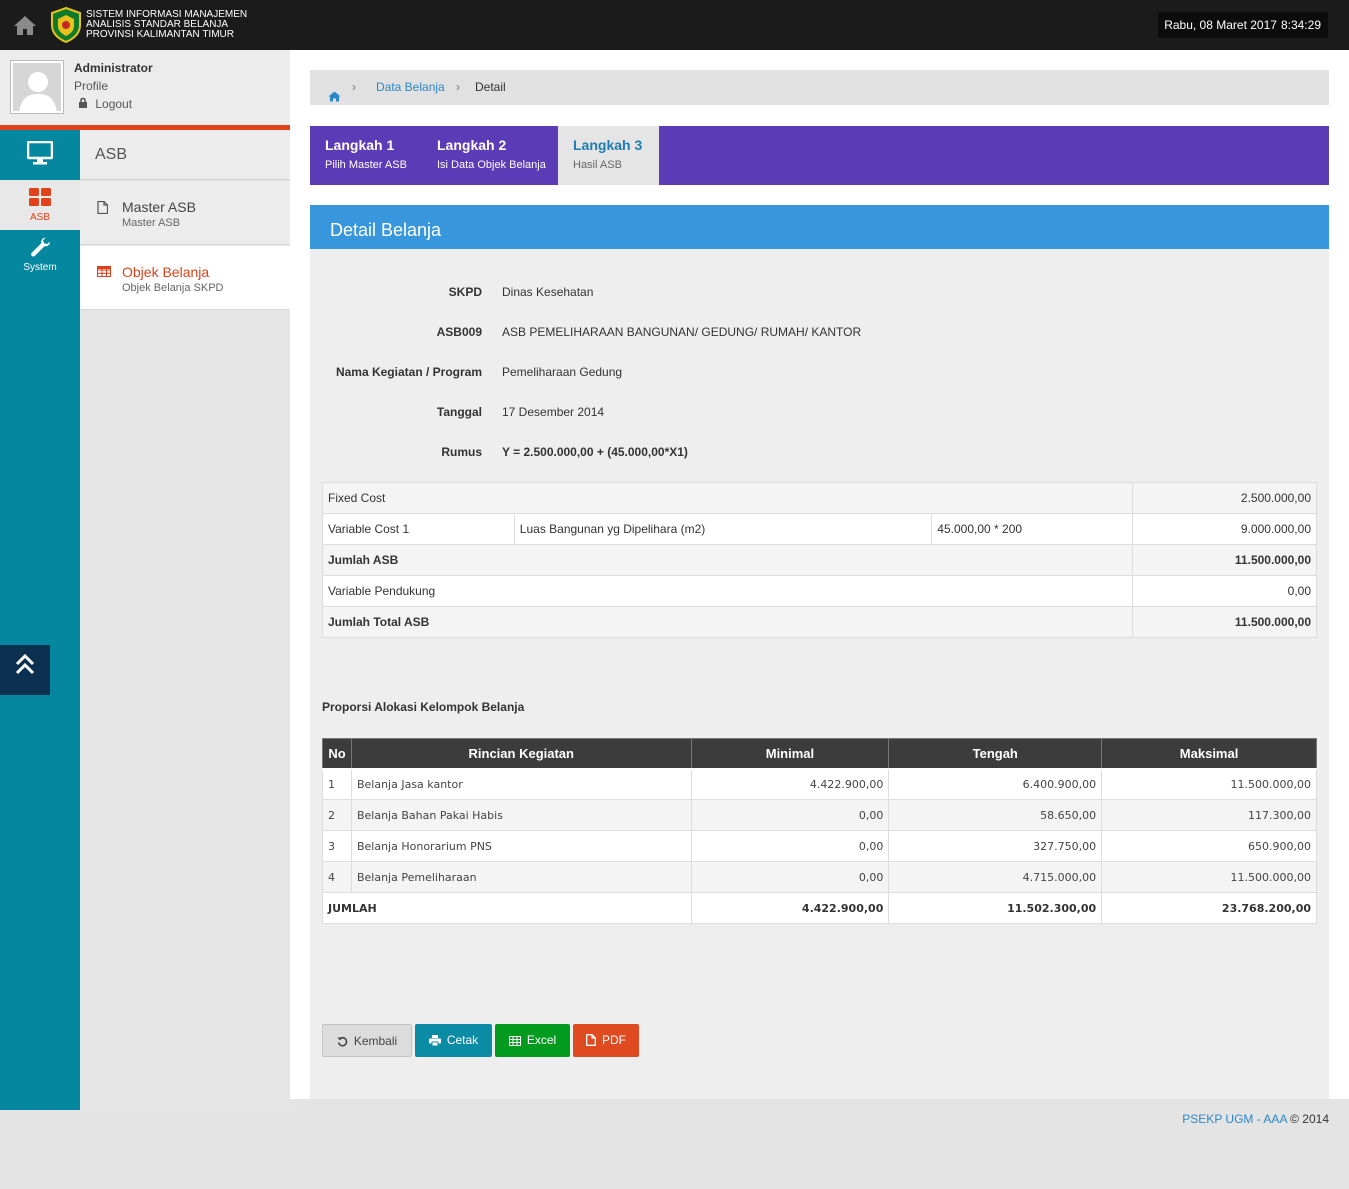 This screenshot has width=1349, height=1189. I want to click on chevron-up-double-icon, so click(25, 666).